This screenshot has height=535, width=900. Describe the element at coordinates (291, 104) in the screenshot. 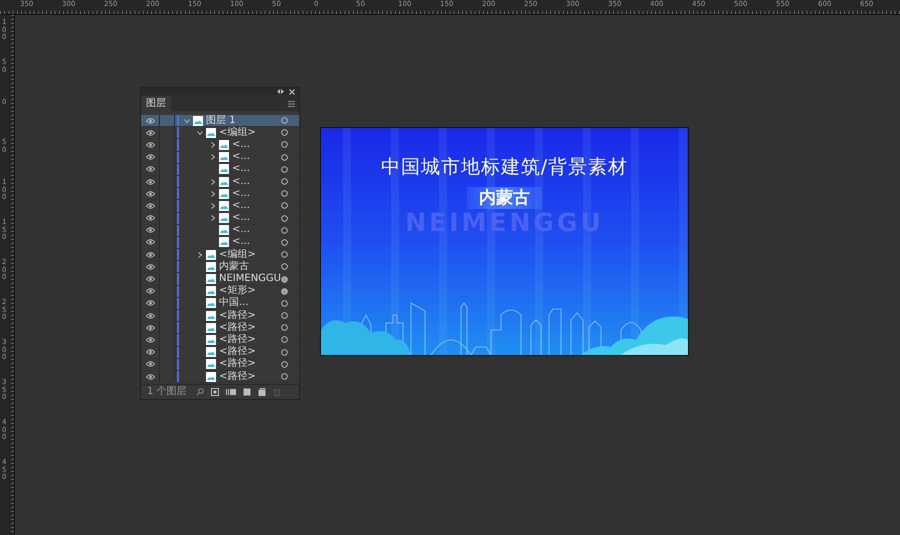

I see `menu-icon` at that location.